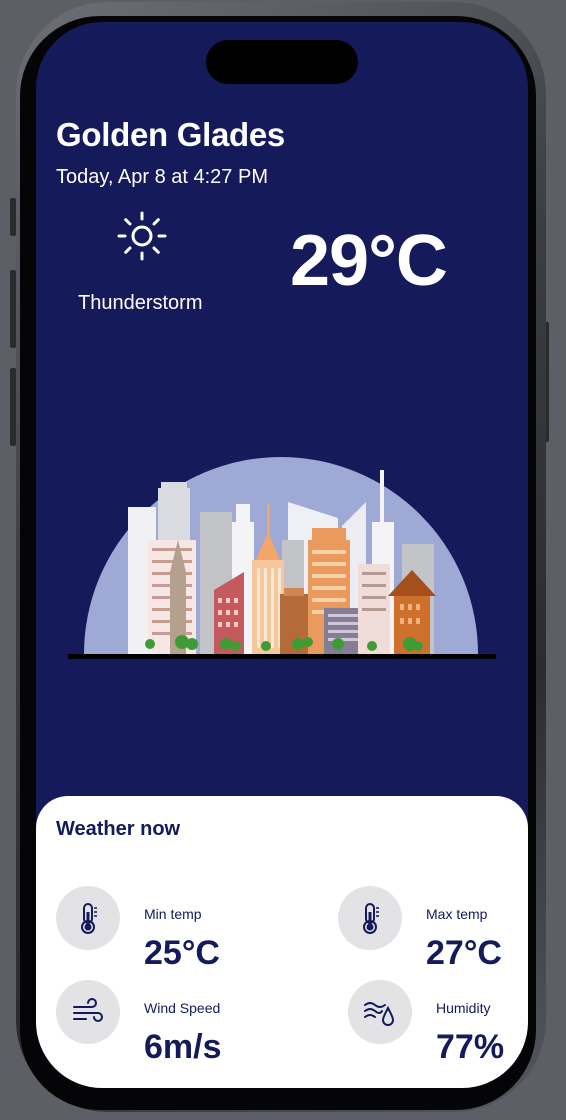 Image resolution: width=566 pixels, height=1120 pixels. I want to click on max-temp-label: Max temp, so click(457, 914).